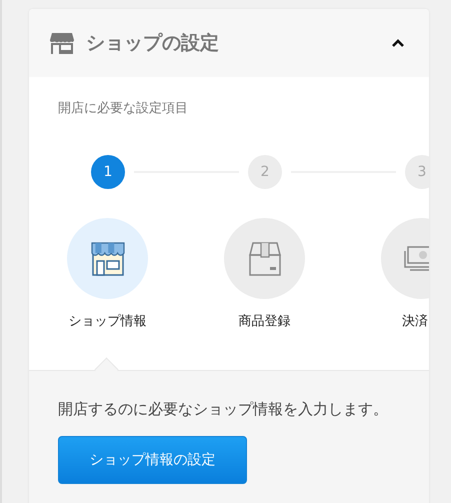  What do you see at coordinates (62, 43) in the screenshot?
I see `shop-icon` at bounding box center [62, 43].